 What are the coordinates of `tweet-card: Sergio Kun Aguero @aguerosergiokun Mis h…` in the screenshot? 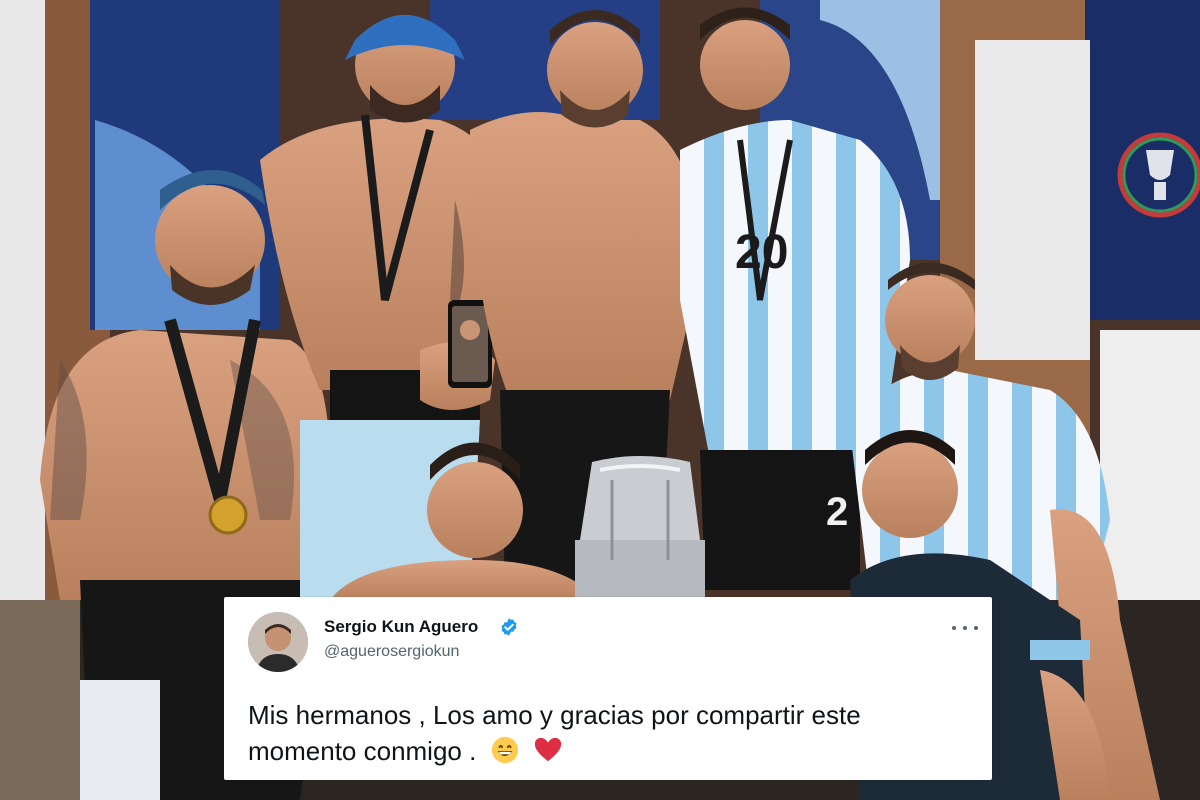 It's located at (608, 688).